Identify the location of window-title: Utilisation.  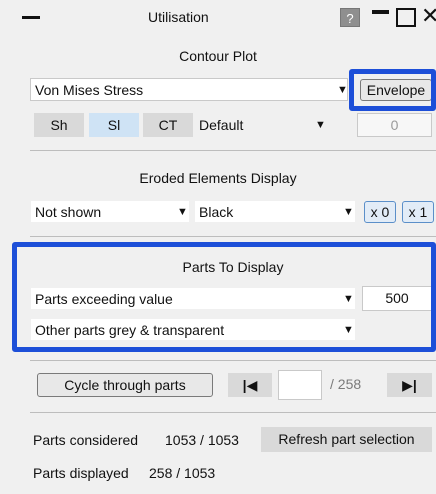
(178, 17).